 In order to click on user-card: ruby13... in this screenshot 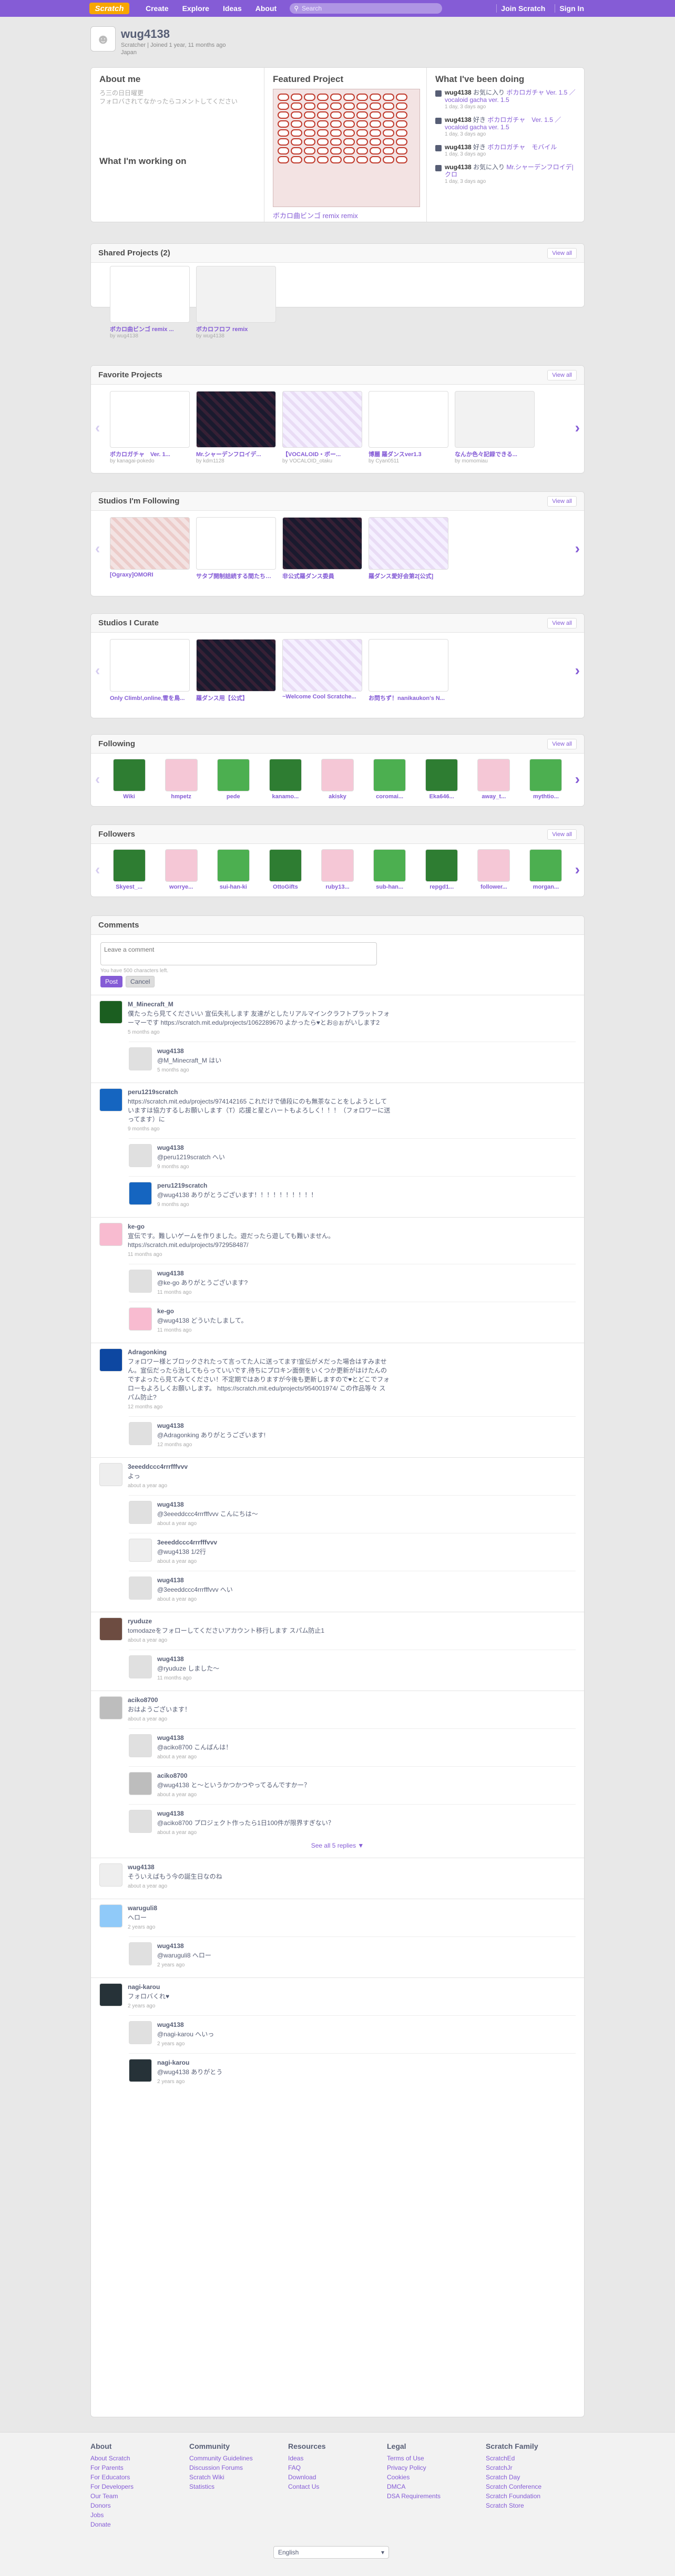, I will do `click(337, 869)`.